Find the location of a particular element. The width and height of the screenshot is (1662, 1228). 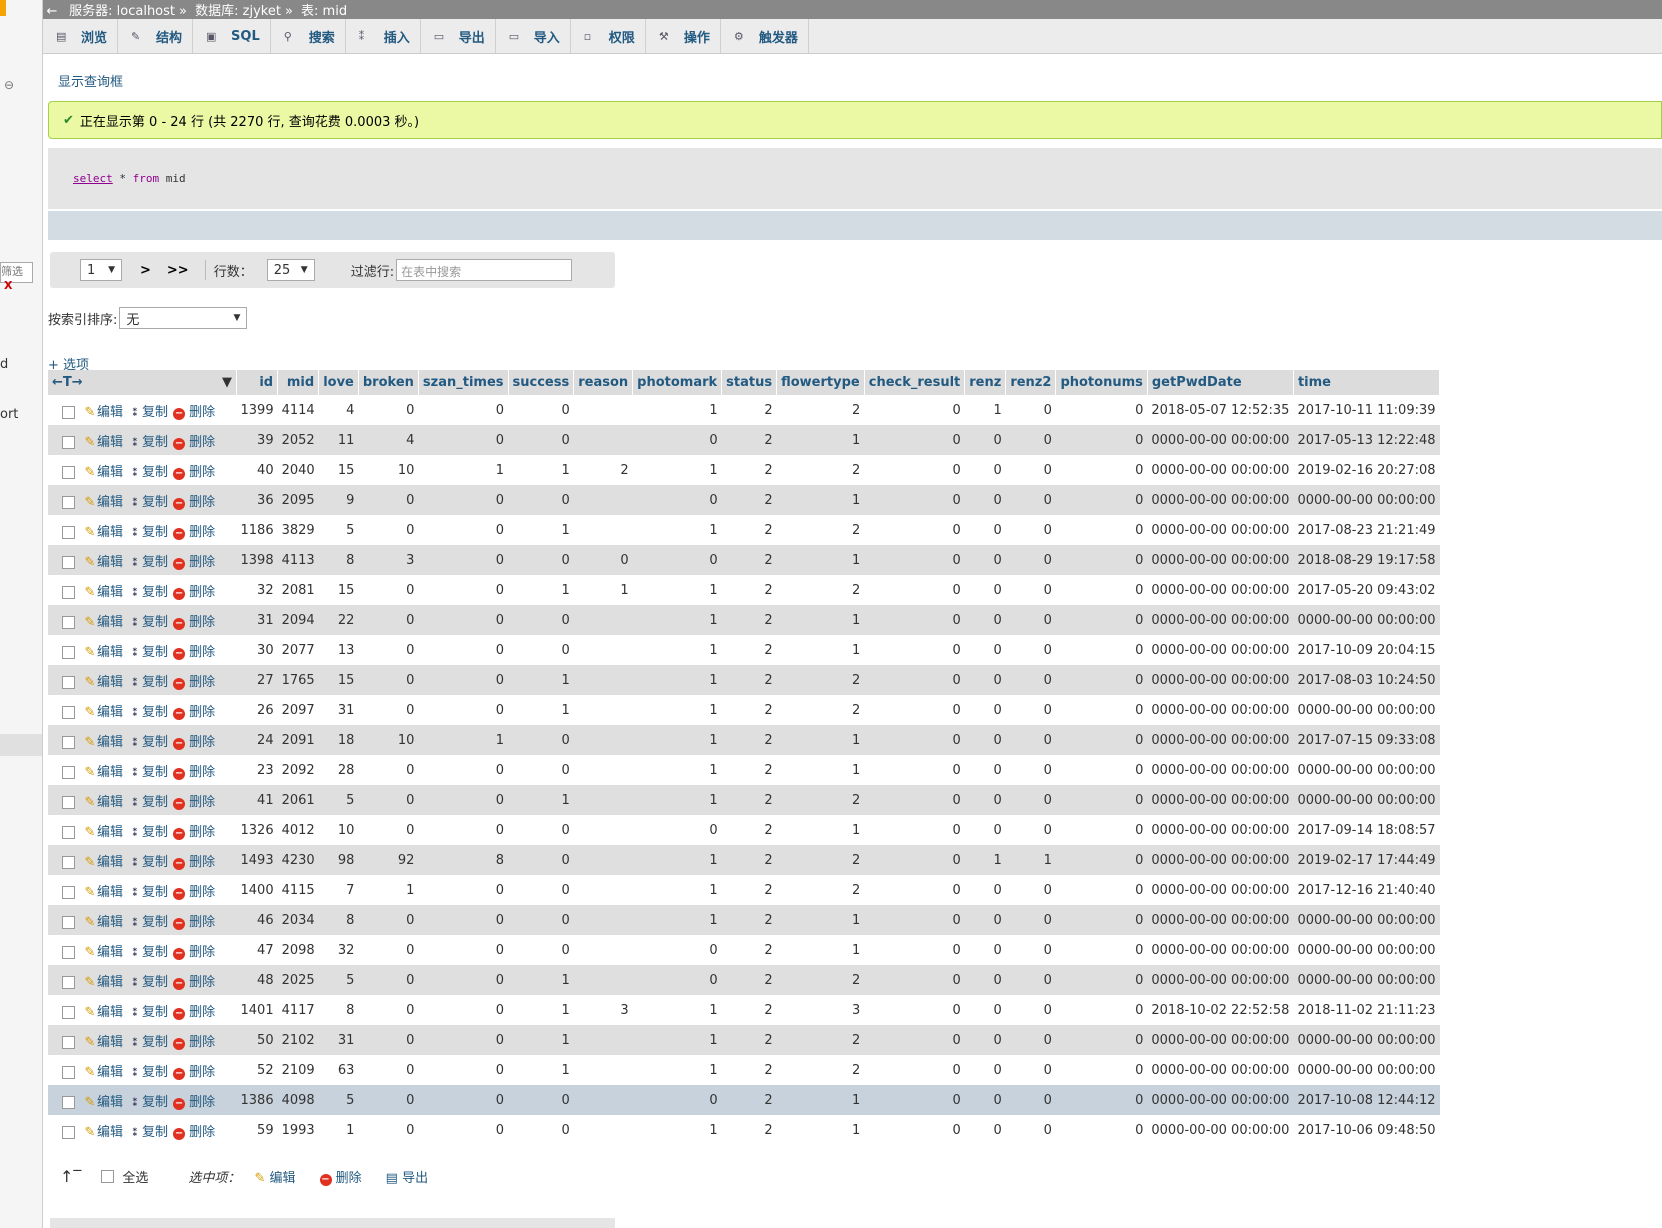

cell-time: 2017-05-13 12:22:48 is located at coordinates (1366, 440).